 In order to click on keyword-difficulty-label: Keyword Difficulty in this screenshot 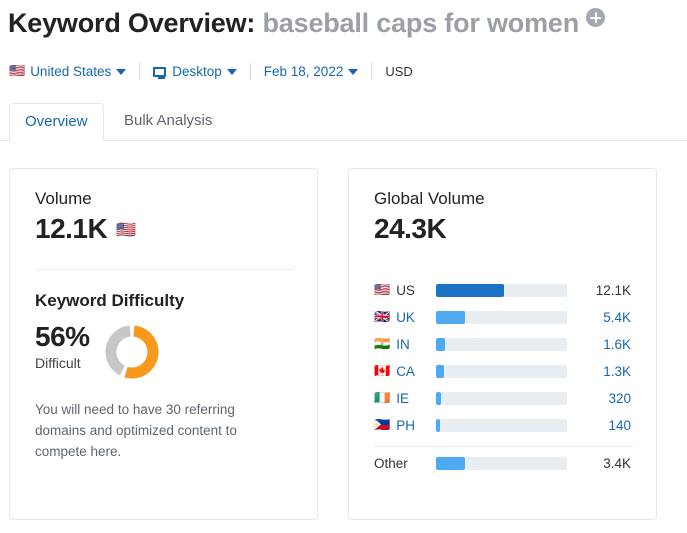, I will do `click(110, 300)`.